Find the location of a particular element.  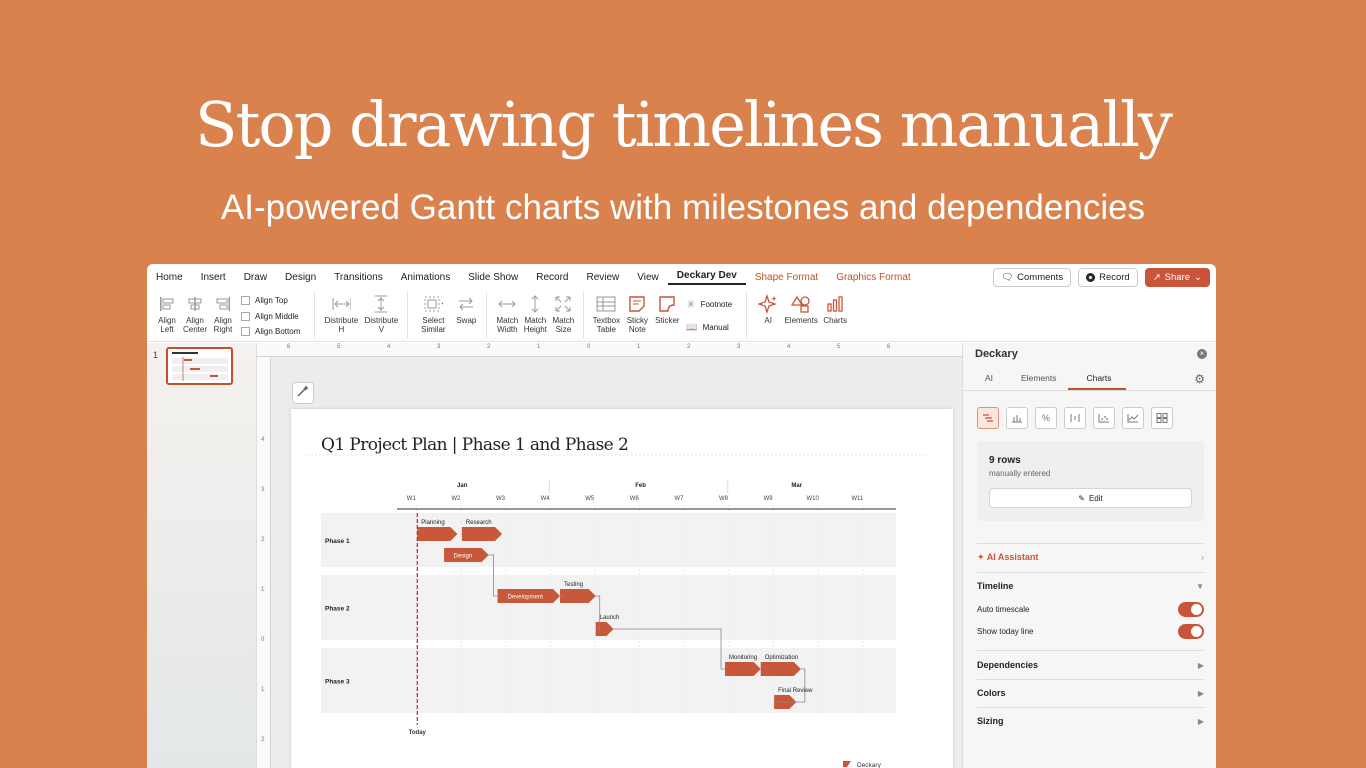

auto-timescale-label: Auto timescale is located at coordinates (1003, 609).